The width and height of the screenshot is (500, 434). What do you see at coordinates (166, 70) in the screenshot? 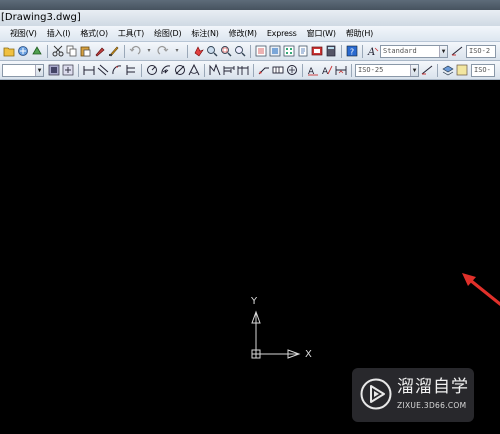
I see `jogged-dimension-icon` at bounding box center [166, 70].